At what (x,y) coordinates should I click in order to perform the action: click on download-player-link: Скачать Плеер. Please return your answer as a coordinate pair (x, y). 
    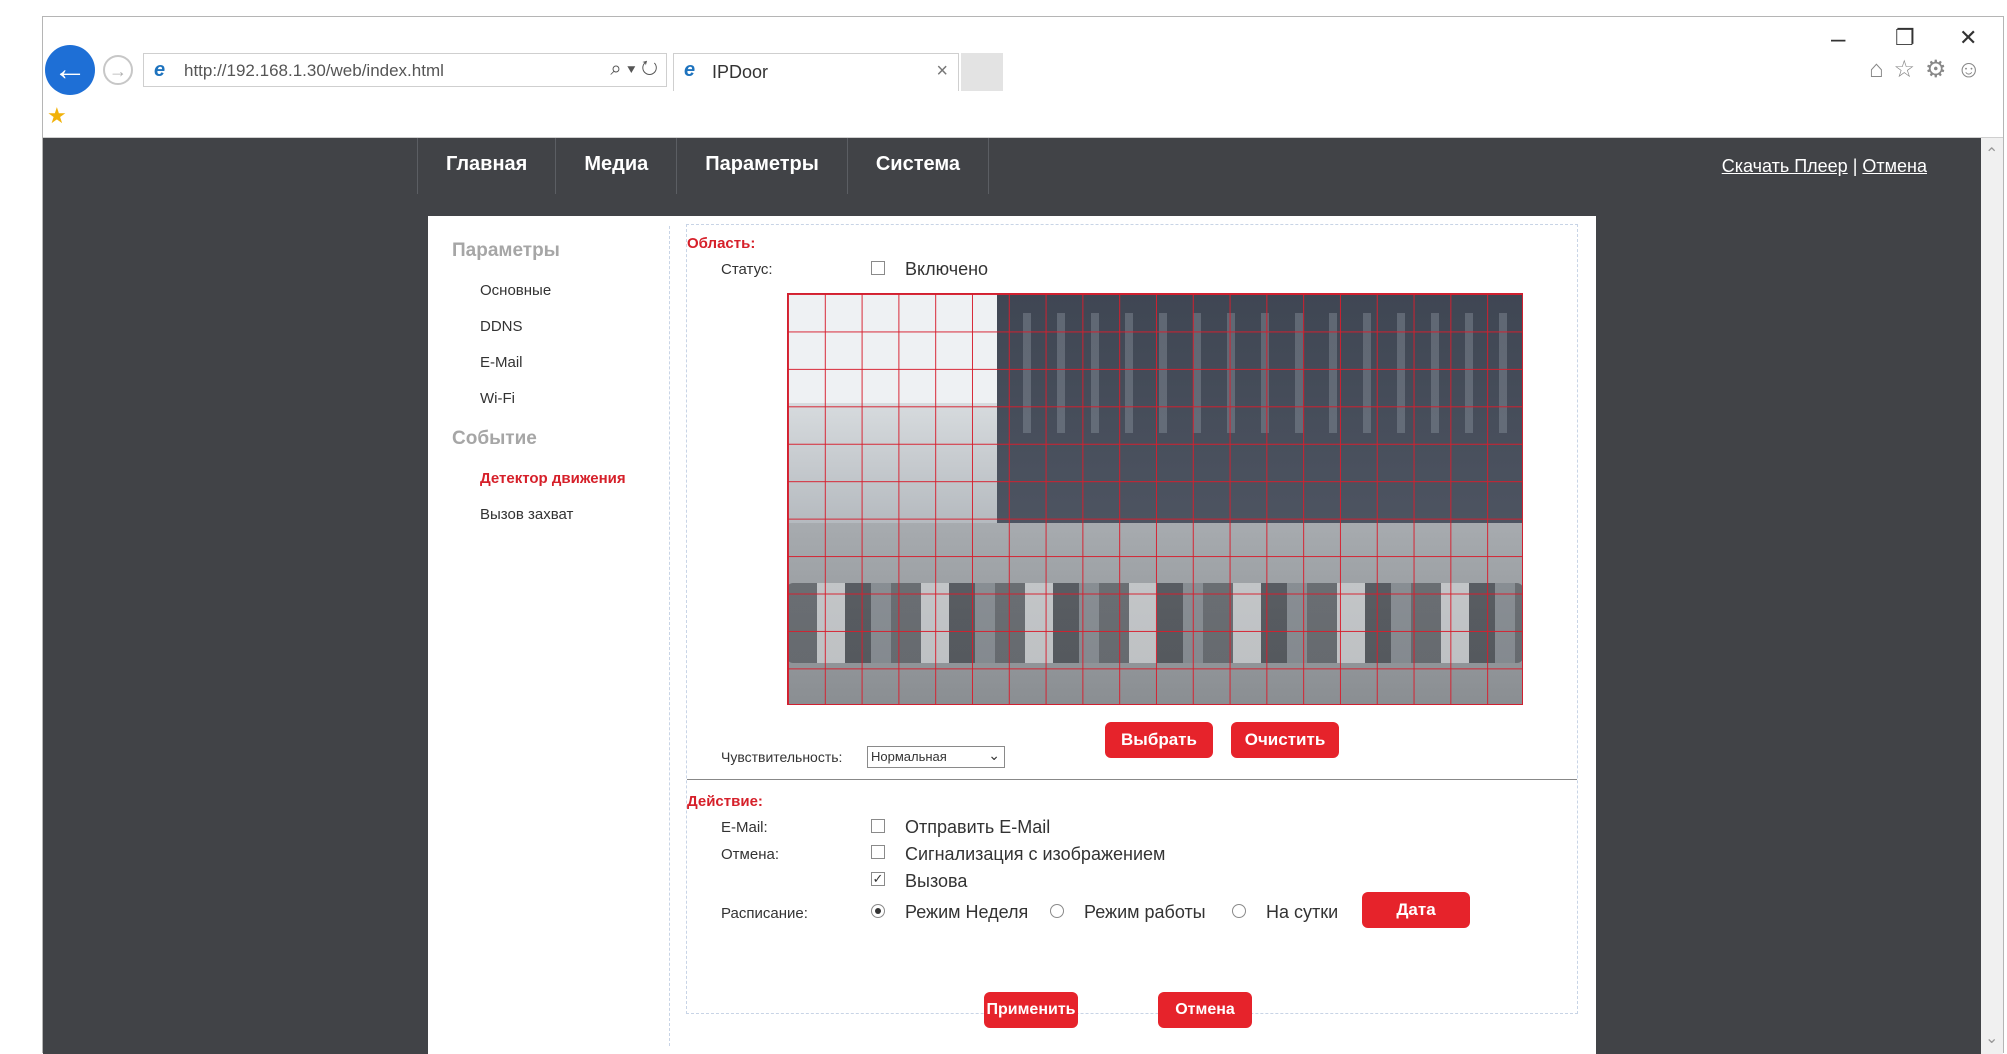
    Looking at the image, I should click on (1785, 166).